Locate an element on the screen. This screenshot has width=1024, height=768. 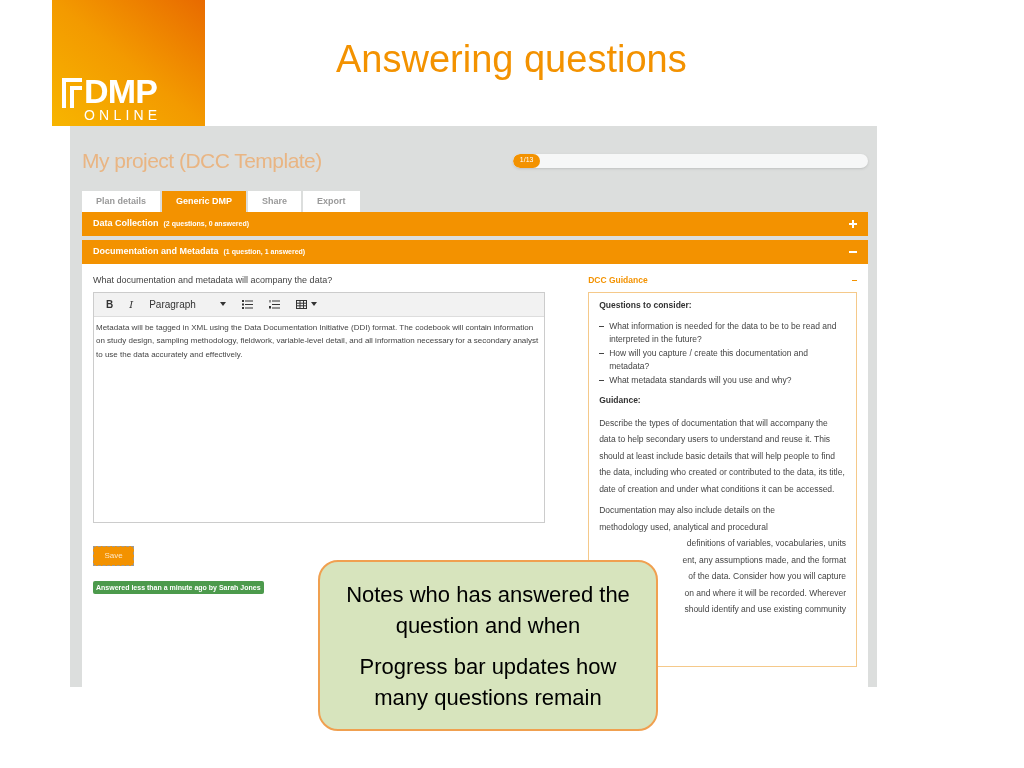
bold-button: B is located at coordinates (110, 304).